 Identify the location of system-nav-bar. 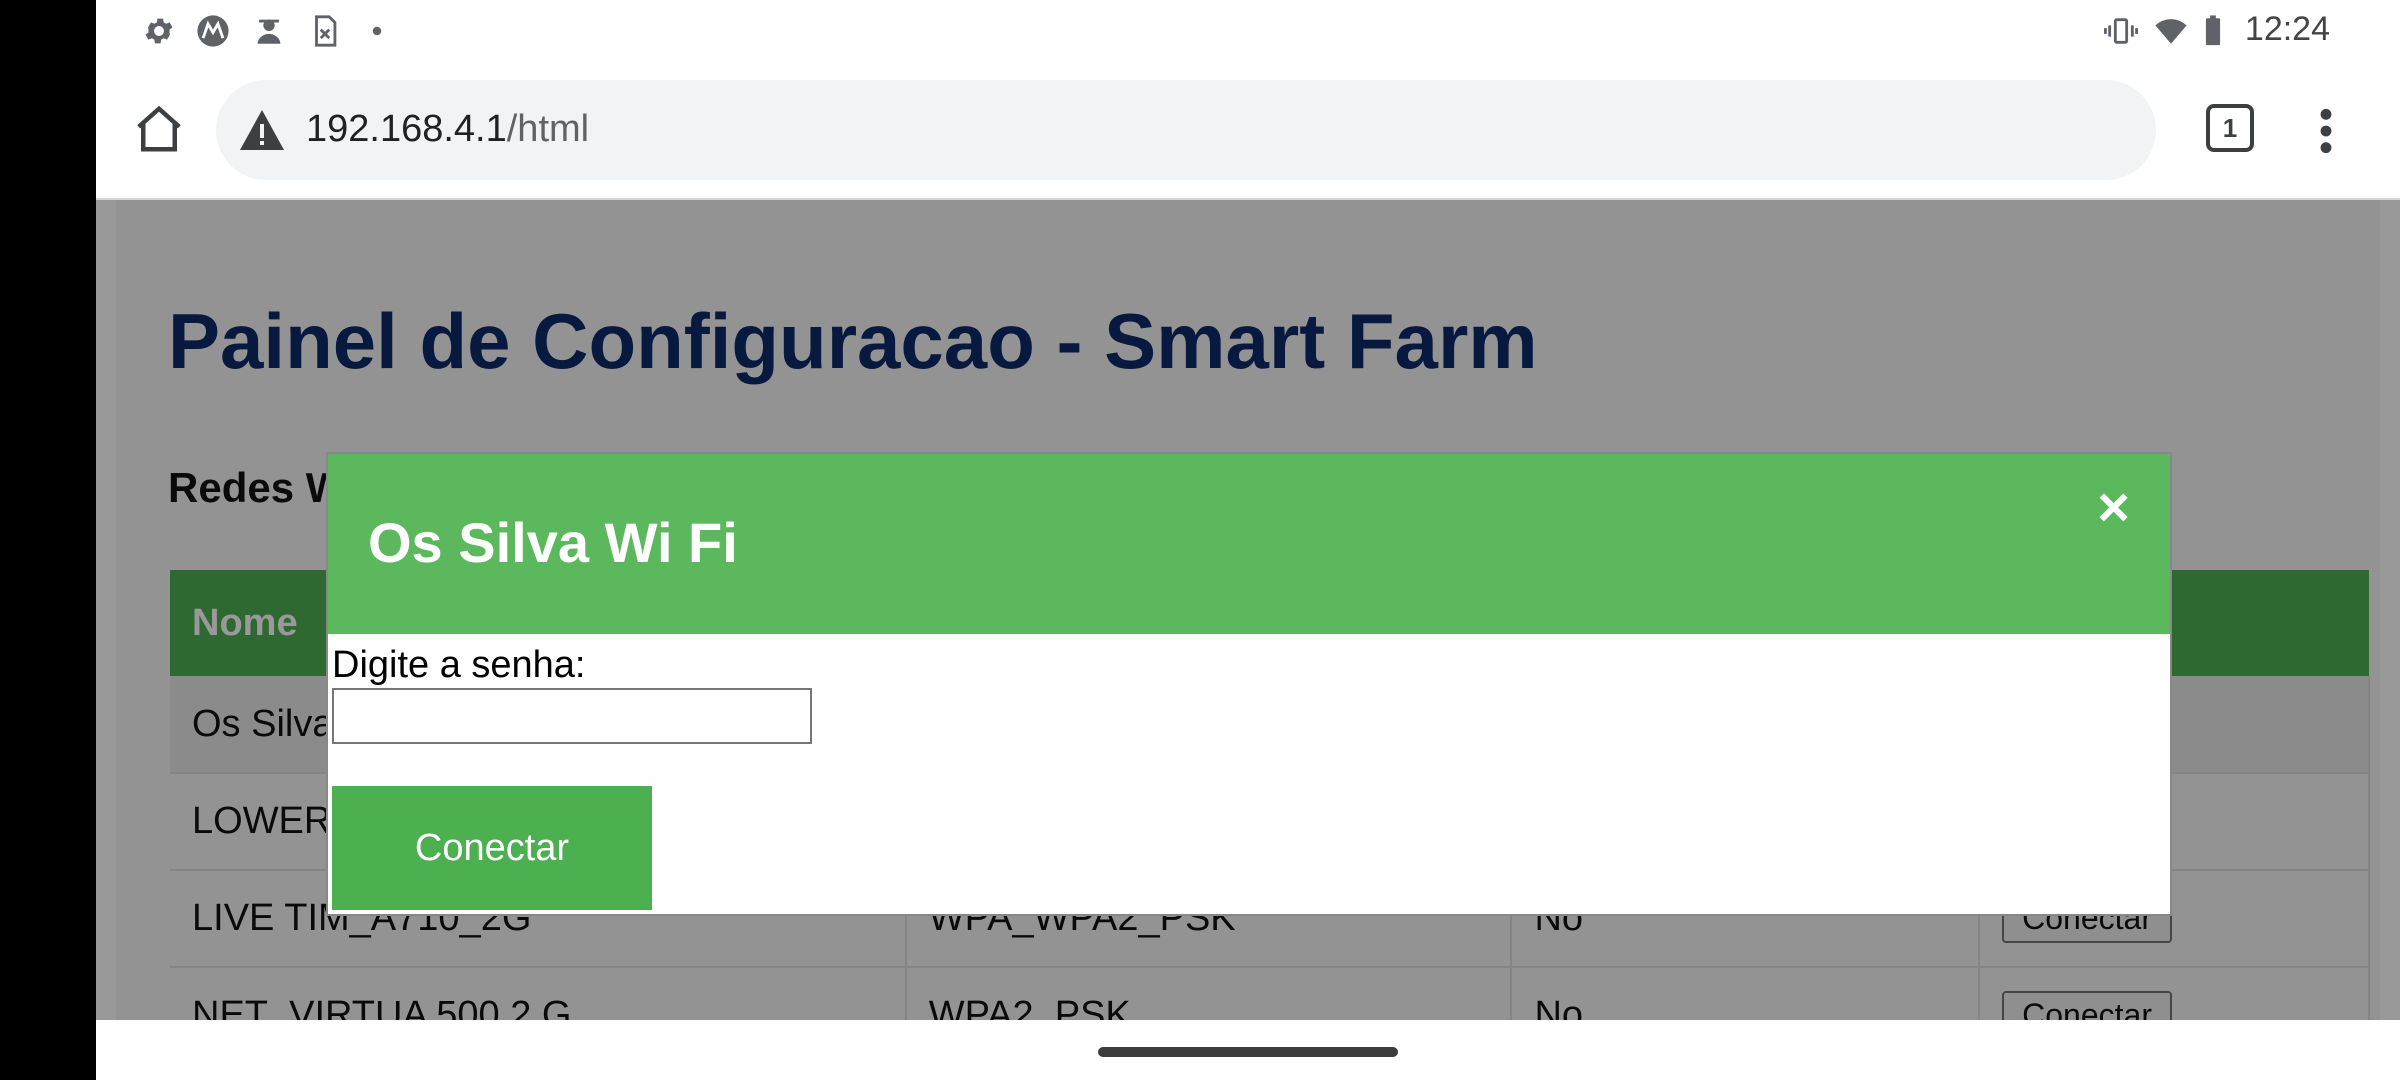
(1248, 1050).